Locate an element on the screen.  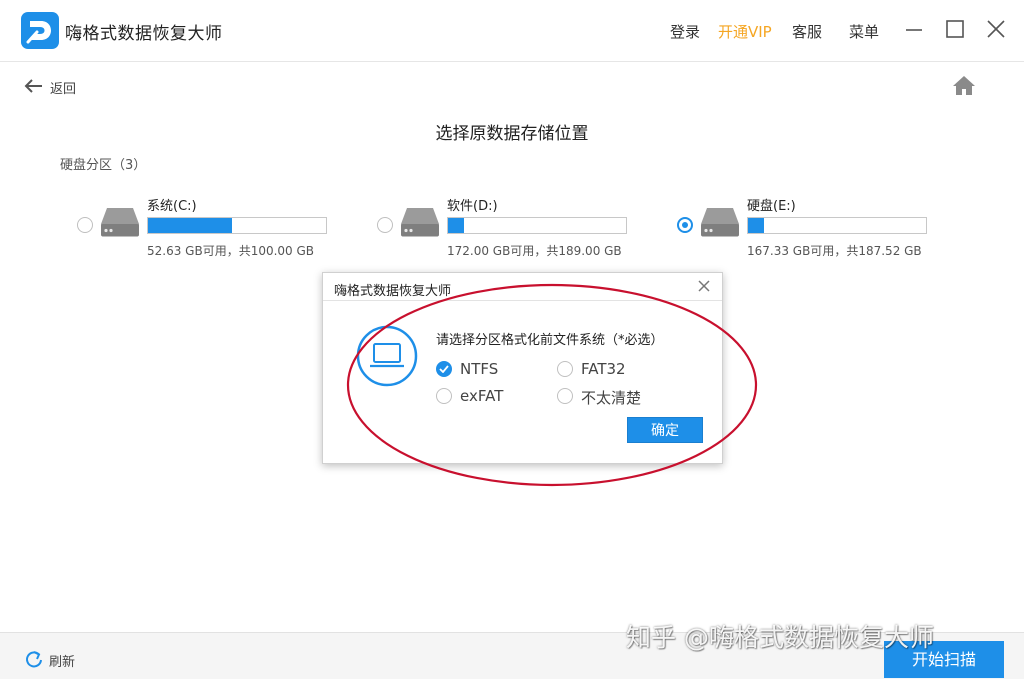
footer-bar: 刷新 开始扫描 is located at coordinates (512, 655).